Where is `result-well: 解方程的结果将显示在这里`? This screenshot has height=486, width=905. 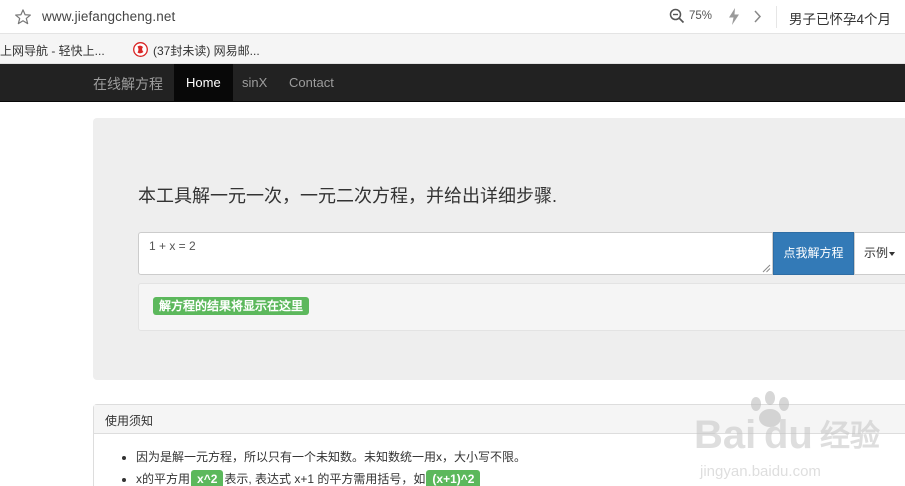
result-well: 解方程的结果将显示在这里 is located at coordinates (521, 307).